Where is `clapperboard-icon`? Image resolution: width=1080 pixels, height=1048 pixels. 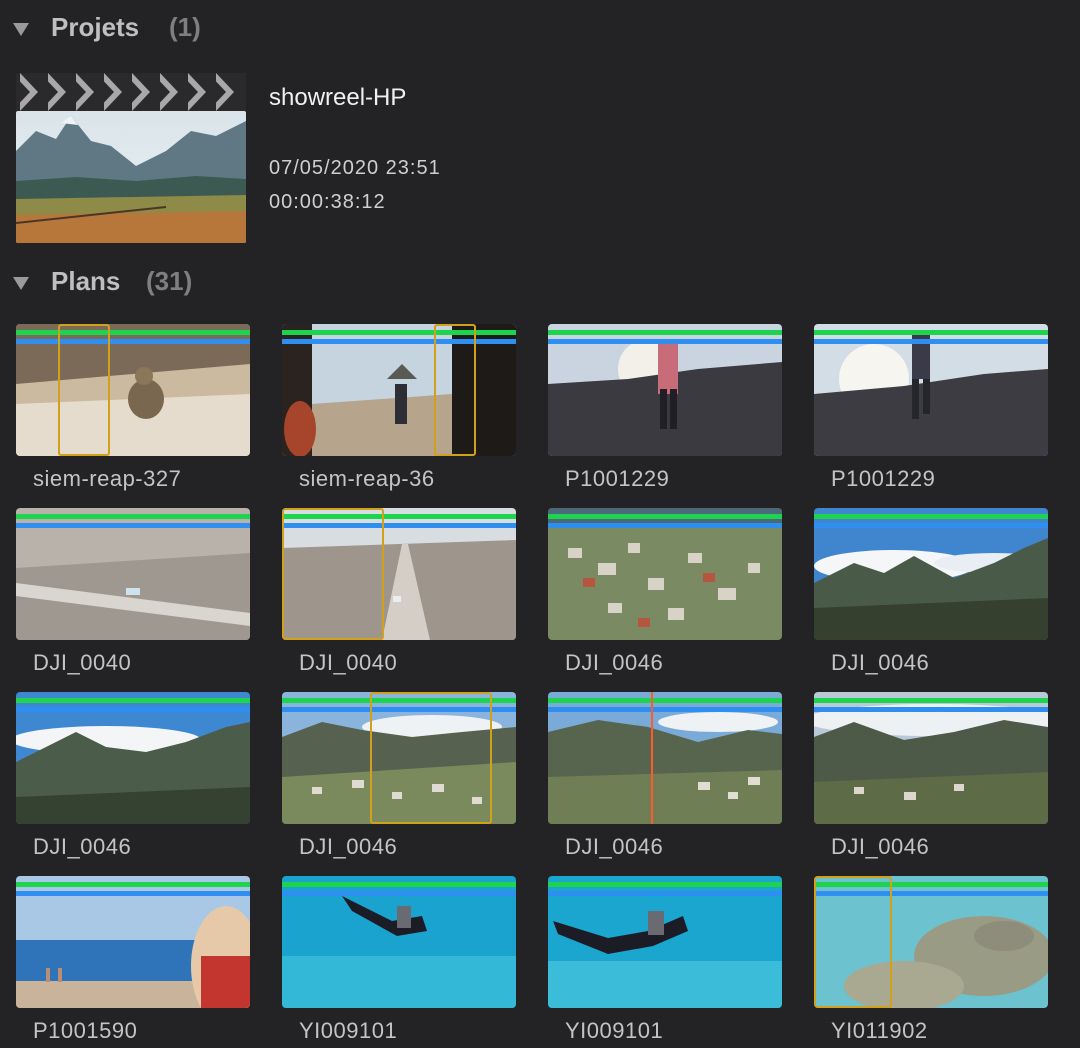
clapperboard-icon is located at coordinates (131, 92).